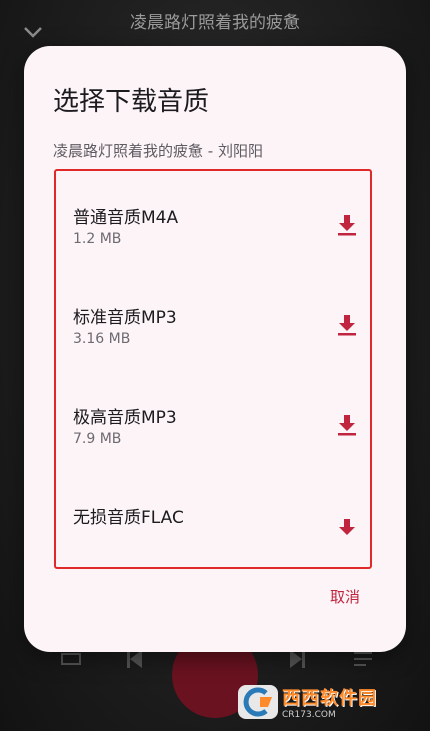 Image resolution: width=430 pixels, height=731 pixels. What do you see at coordinates (97, 239) in the screenshot?
I see `option-size: 1.2 MB` at bounding box center [97, 239].